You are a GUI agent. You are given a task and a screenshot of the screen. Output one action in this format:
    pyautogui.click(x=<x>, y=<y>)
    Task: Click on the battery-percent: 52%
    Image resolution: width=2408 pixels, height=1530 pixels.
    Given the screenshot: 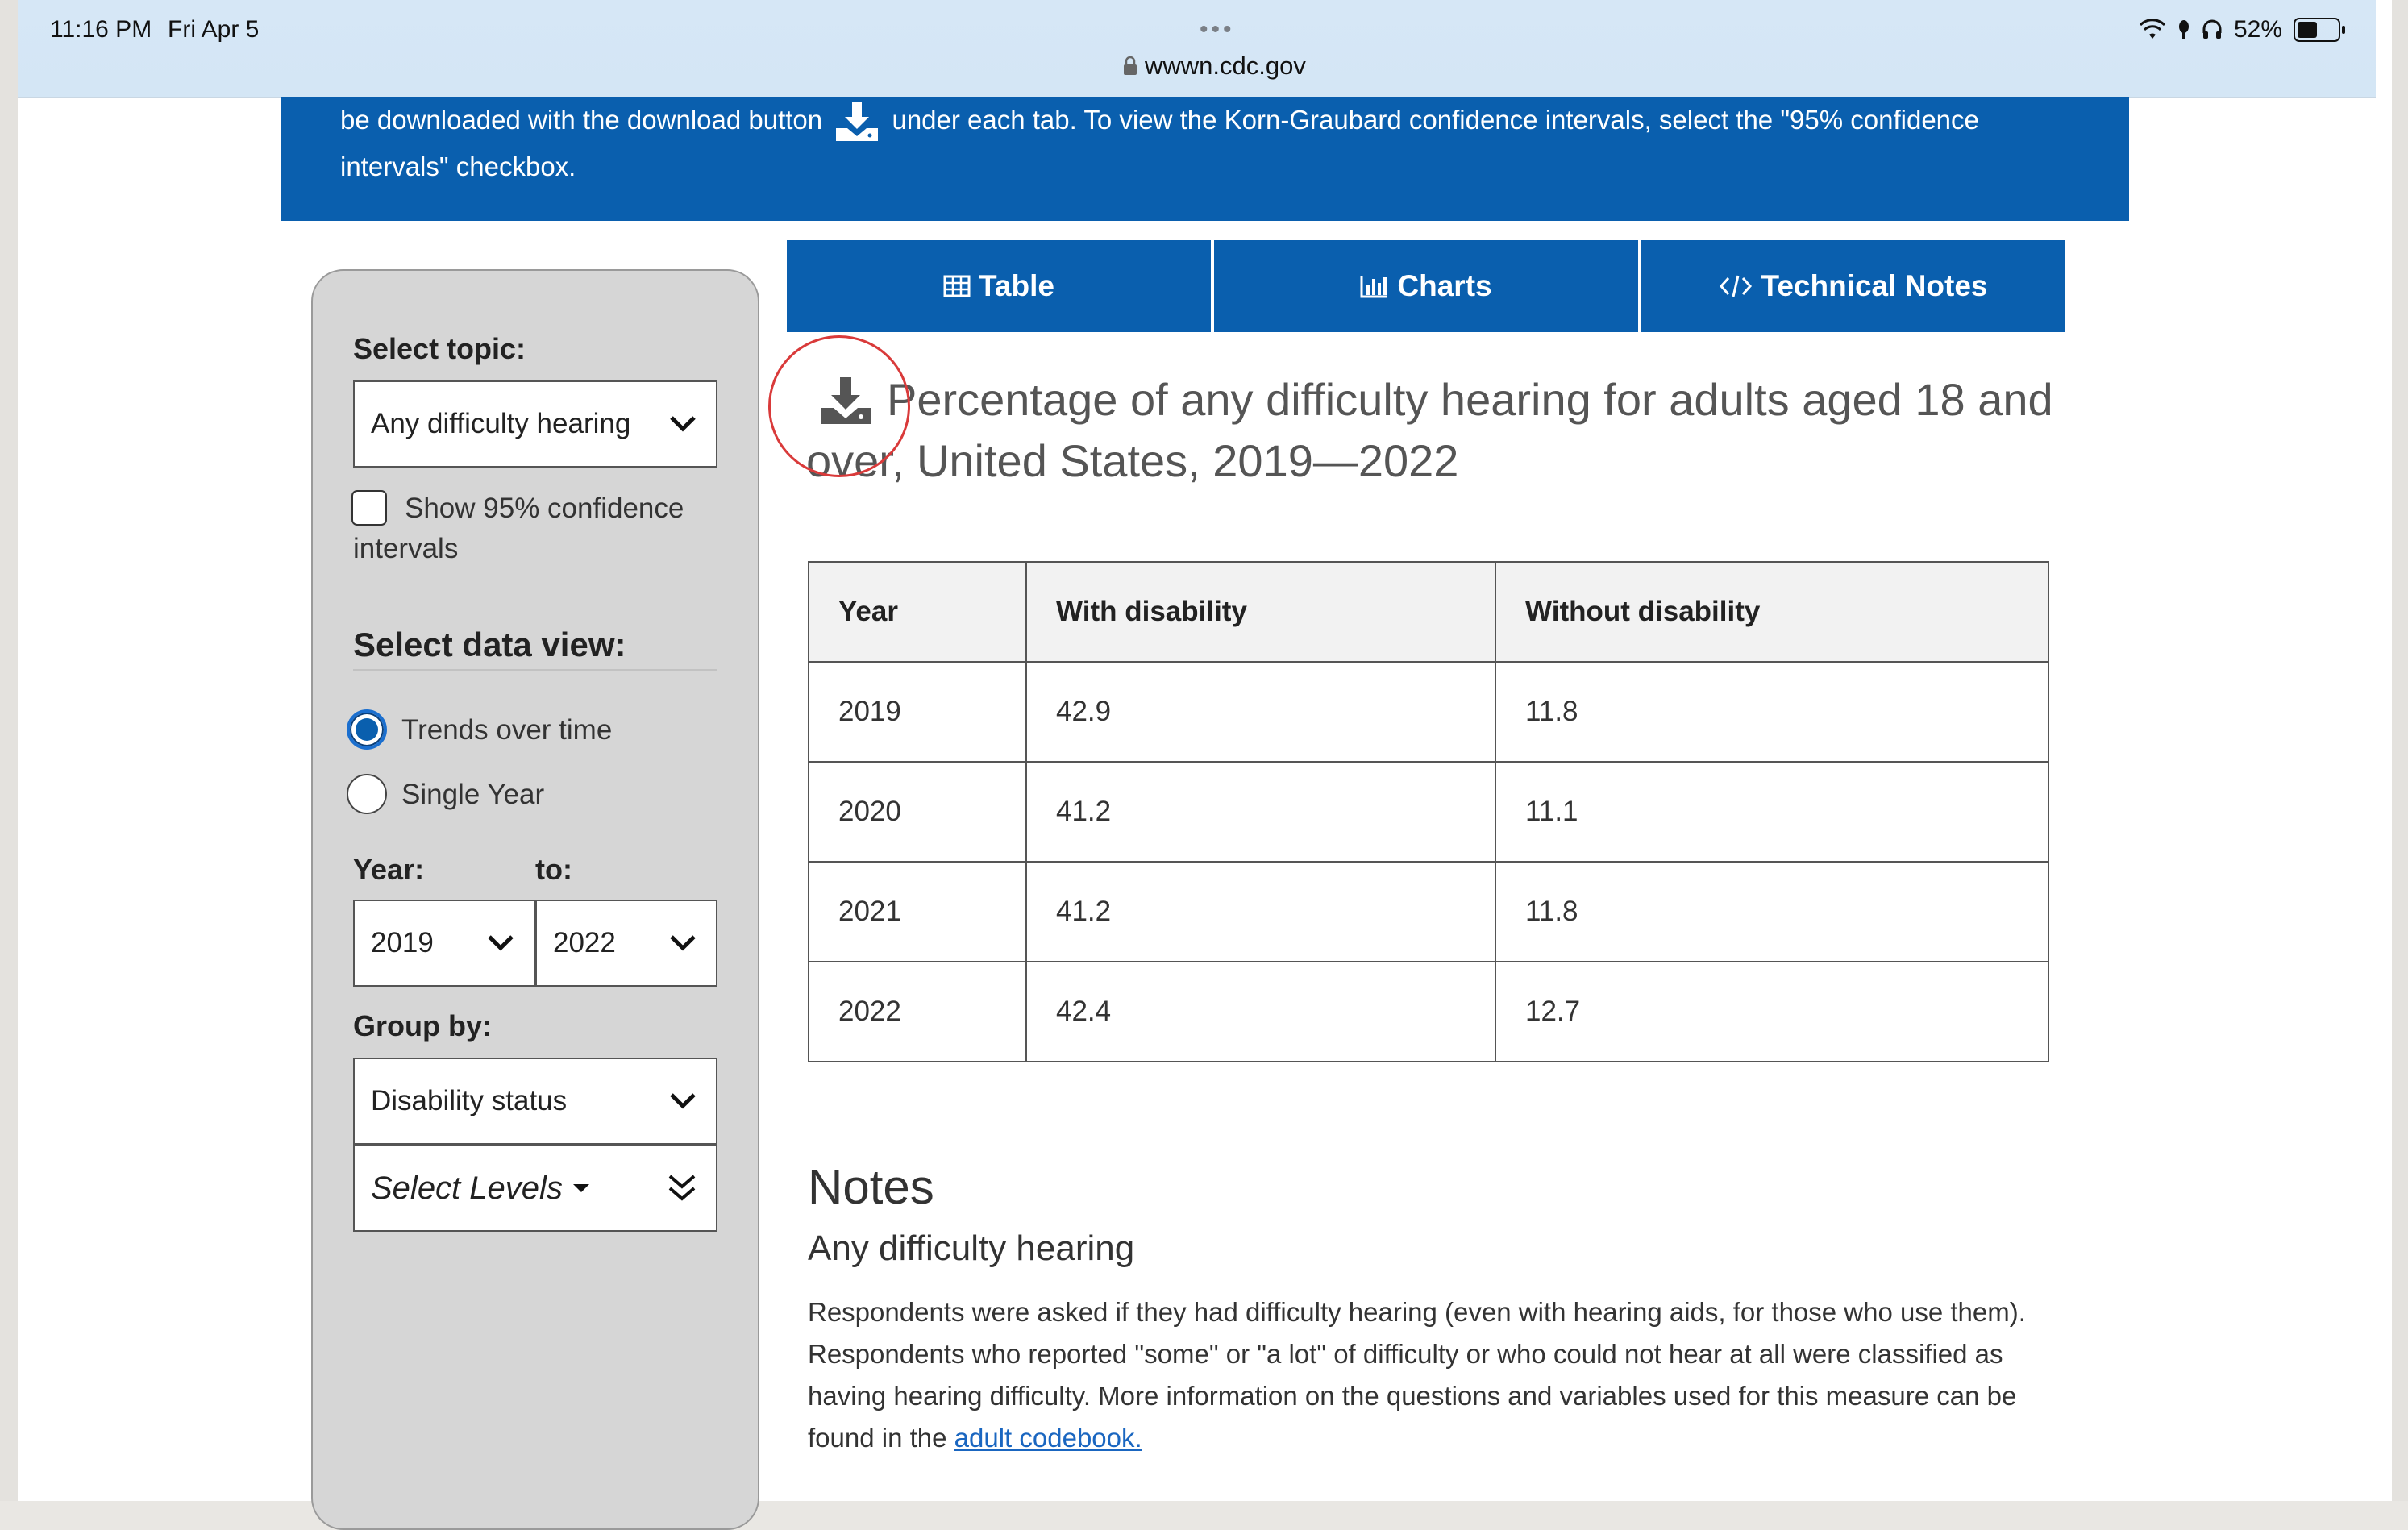 What is the action you would take?
    pyautogui.click(x=2257, y=30)
    